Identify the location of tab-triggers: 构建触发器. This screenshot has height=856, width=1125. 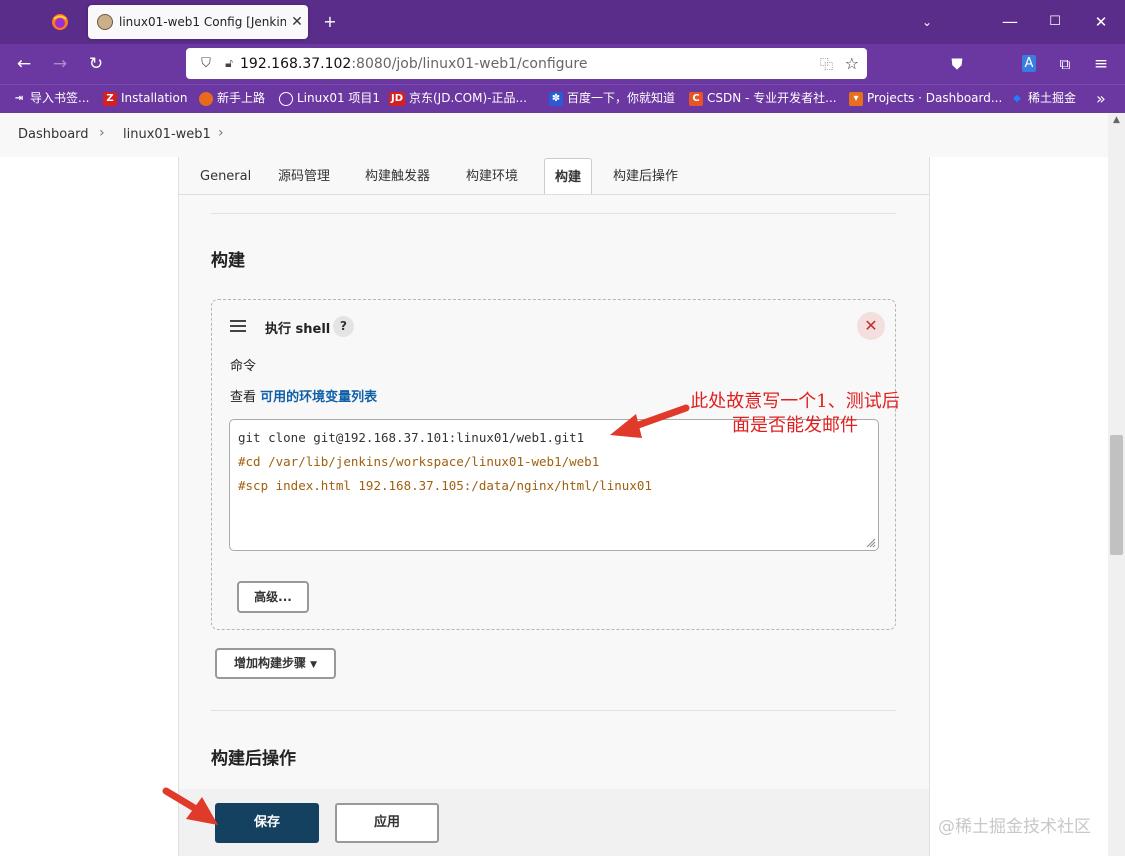
(397, 176).